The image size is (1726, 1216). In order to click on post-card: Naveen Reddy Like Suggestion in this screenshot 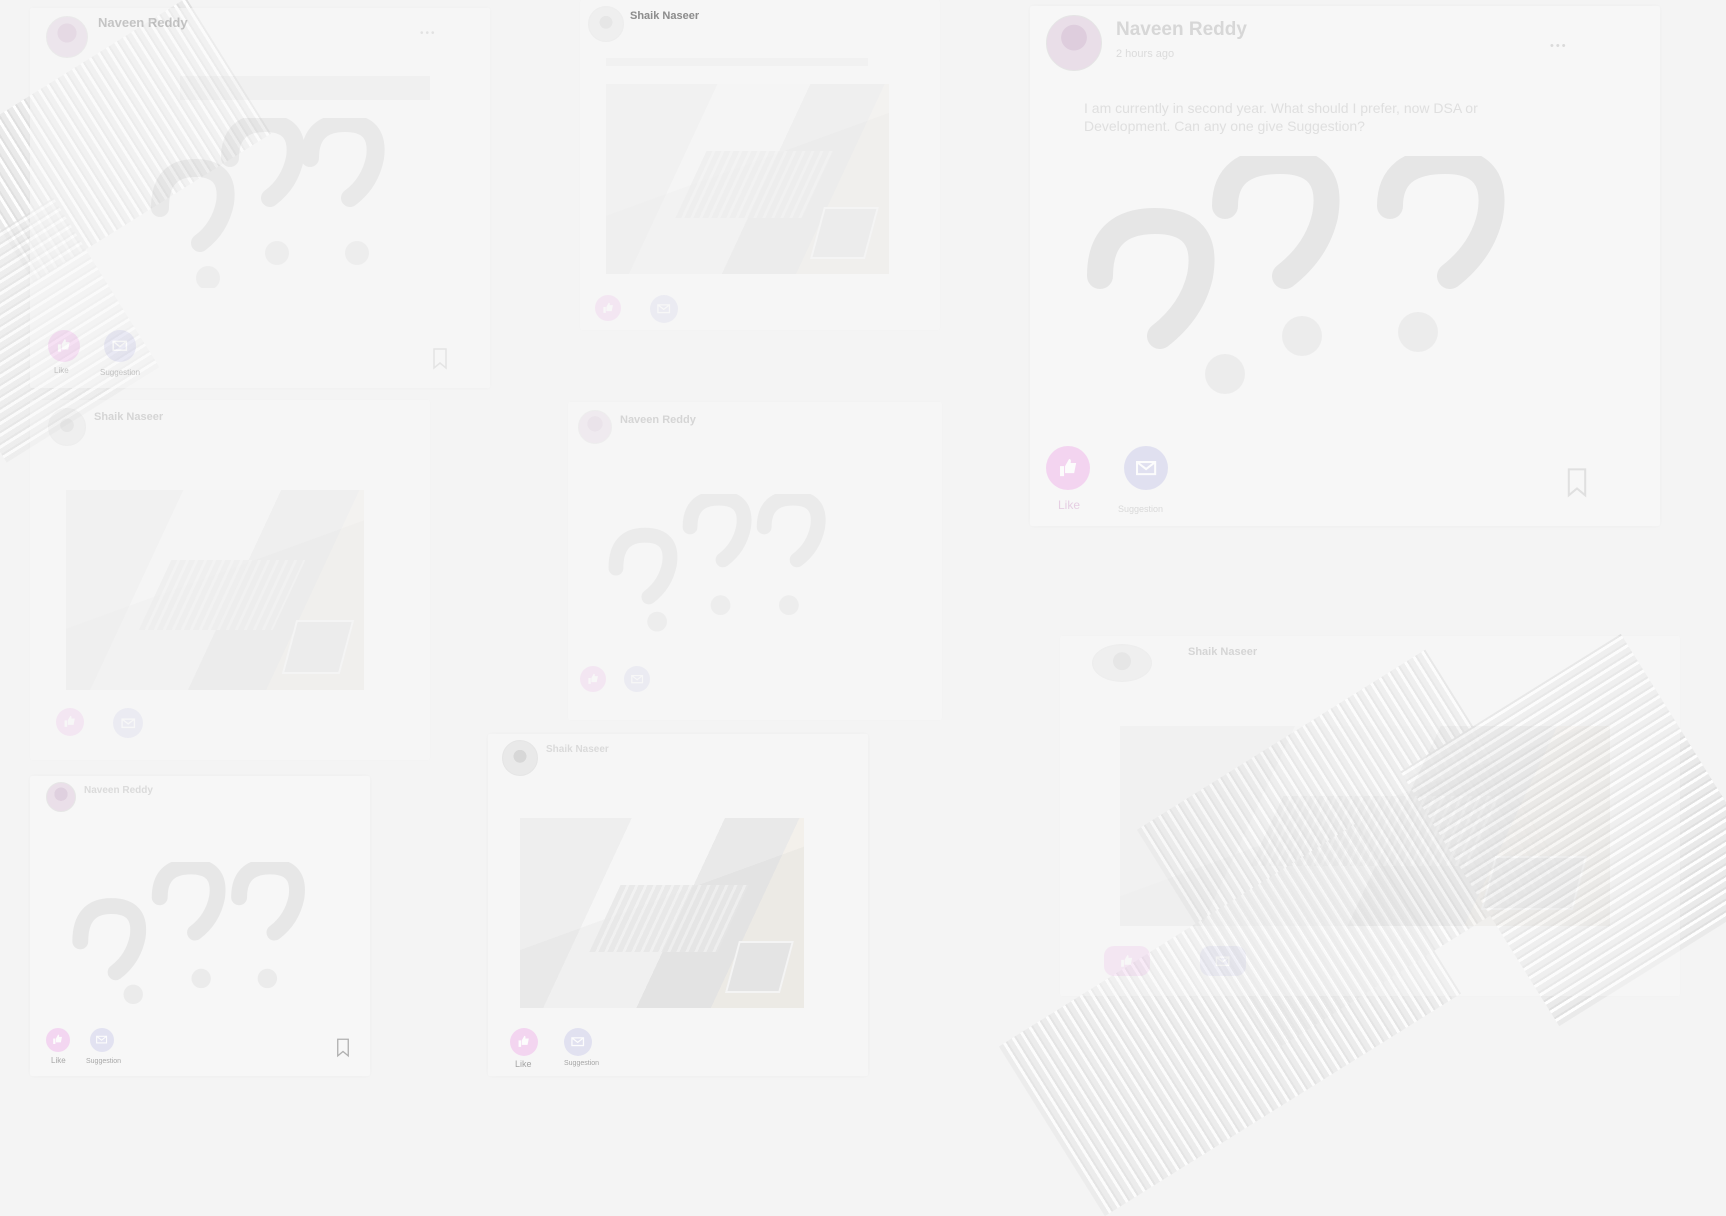, I will do `click(200, 926)`.